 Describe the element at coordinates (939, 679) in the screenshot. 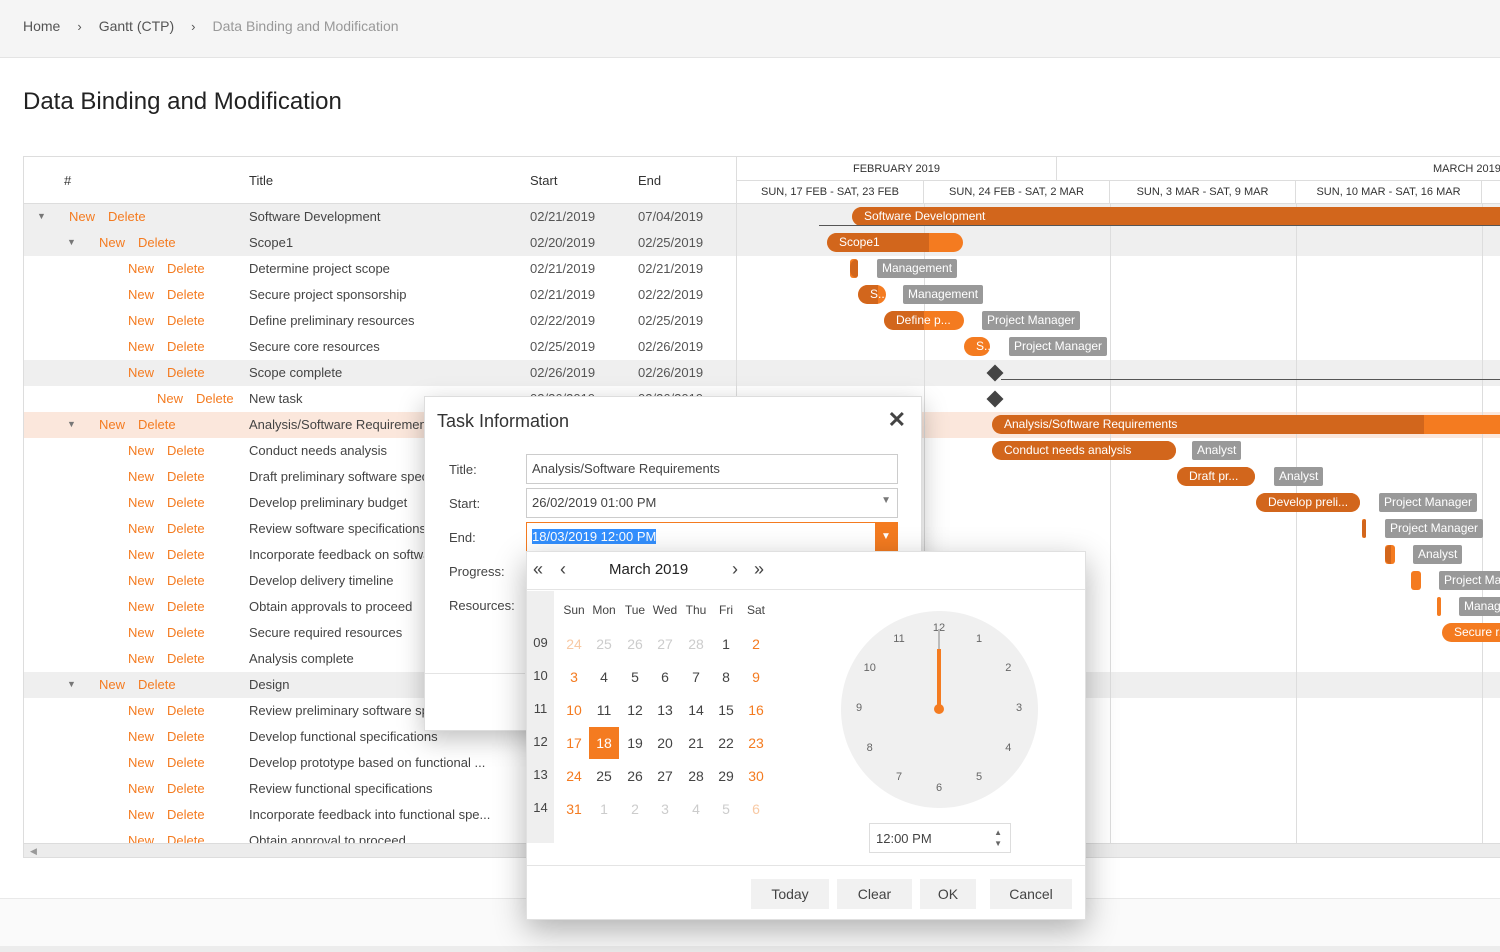

I see `clock-hand` at that location.